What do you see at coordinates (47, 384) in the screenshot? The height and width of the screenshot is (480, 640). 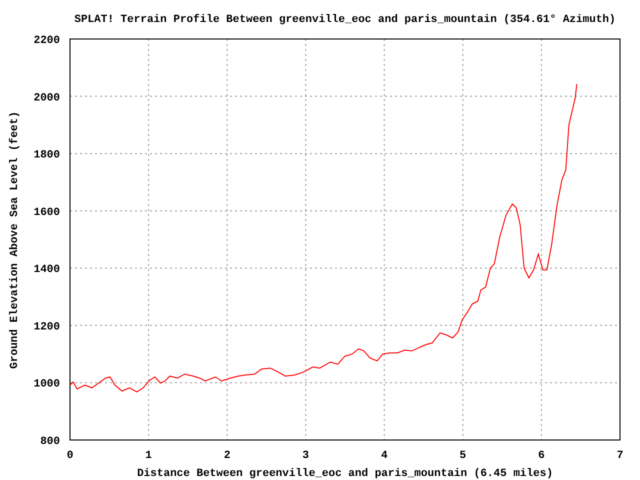 I see `tick-label: 1000` at bounding box center [47, 384].